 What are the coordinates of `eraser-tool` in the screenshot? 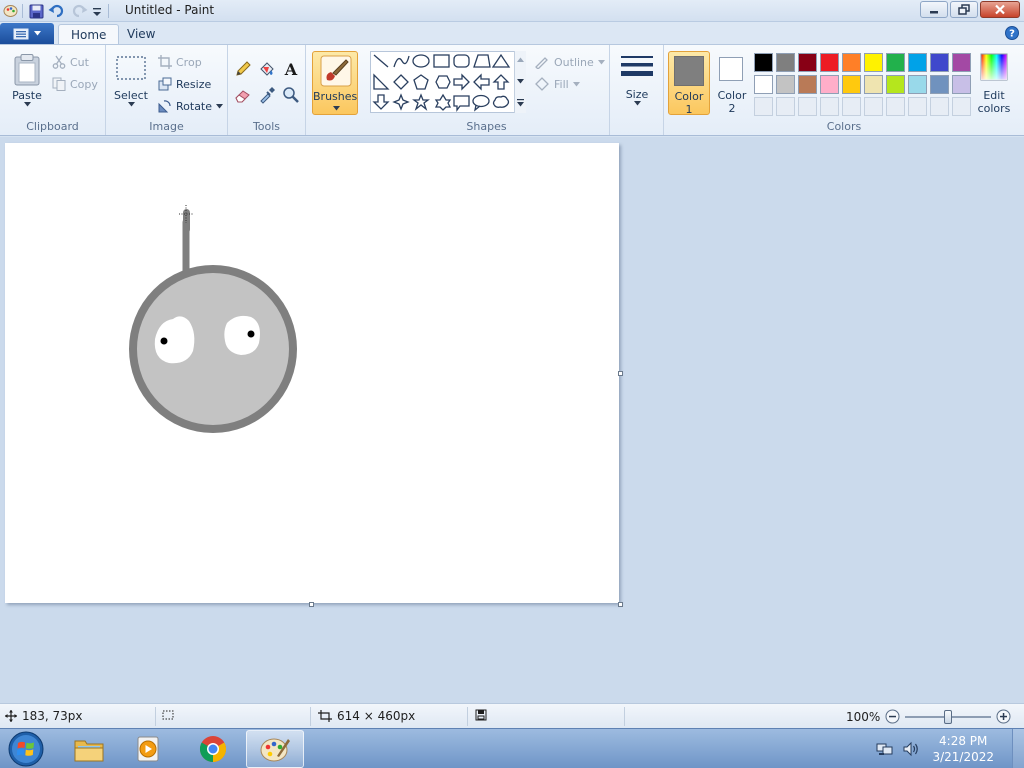 It's located at (243, 95).